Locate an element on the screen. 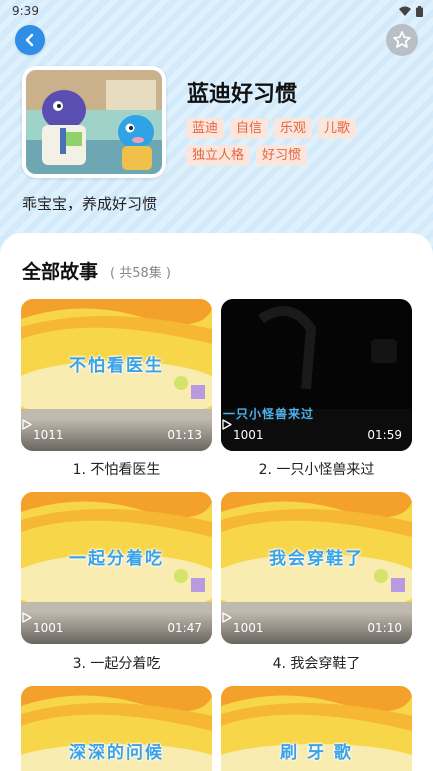 Image resolution: width=433 pixels, height=771 pixels. episode-caption: 3. 一起分着吃 is located at coordinates (116, 663).